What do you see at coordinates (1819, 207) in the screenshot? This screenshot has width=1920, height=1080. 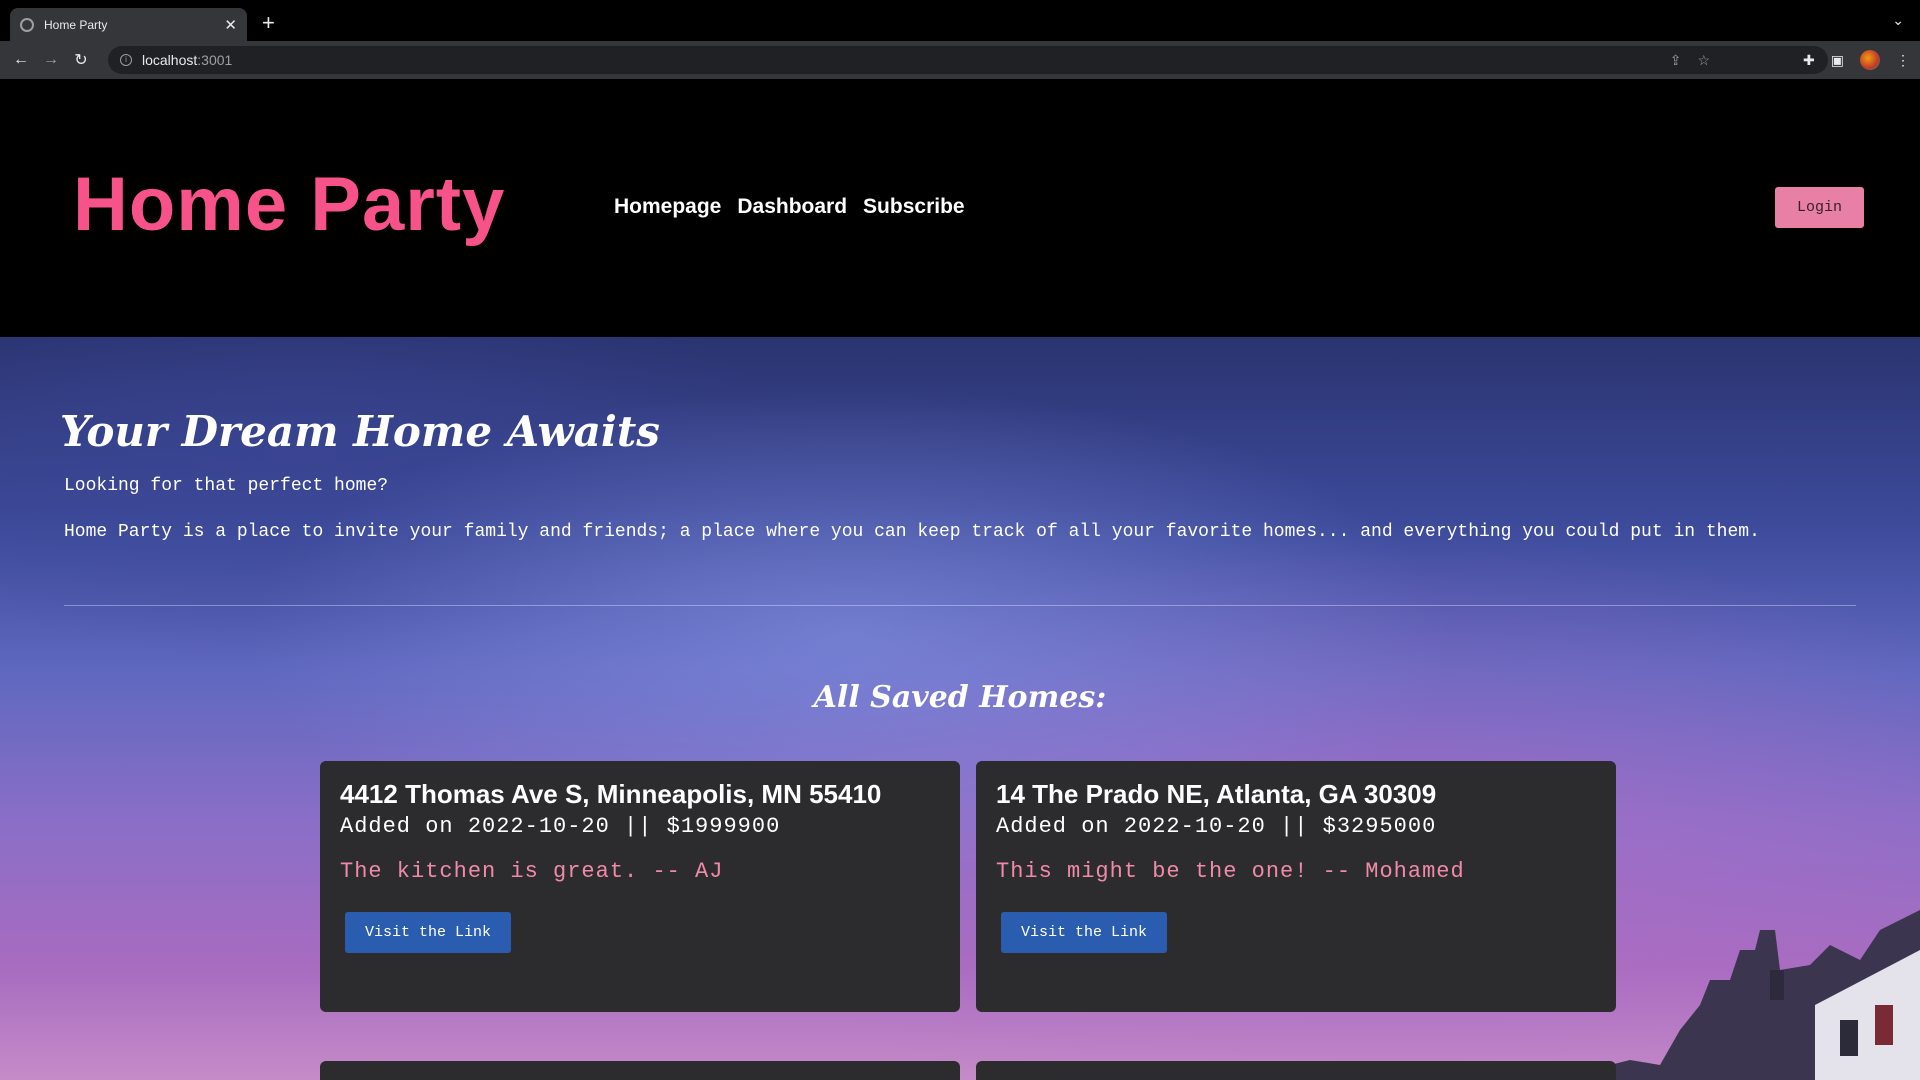 I see `login-button: Login` at bounding box center [1819, 207].